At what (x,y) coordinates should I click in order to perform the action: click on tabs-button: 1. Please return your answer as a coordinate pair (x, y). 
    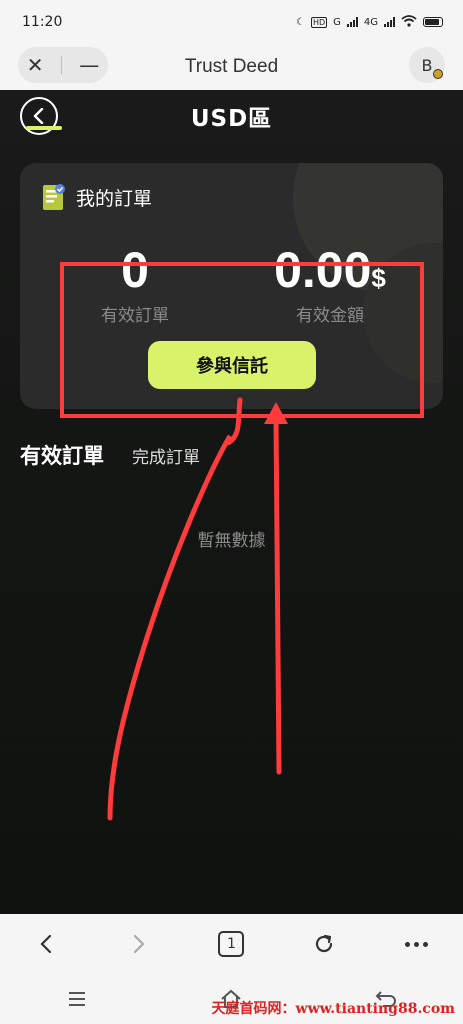
    Looking at the image, I should click on (231, 944).